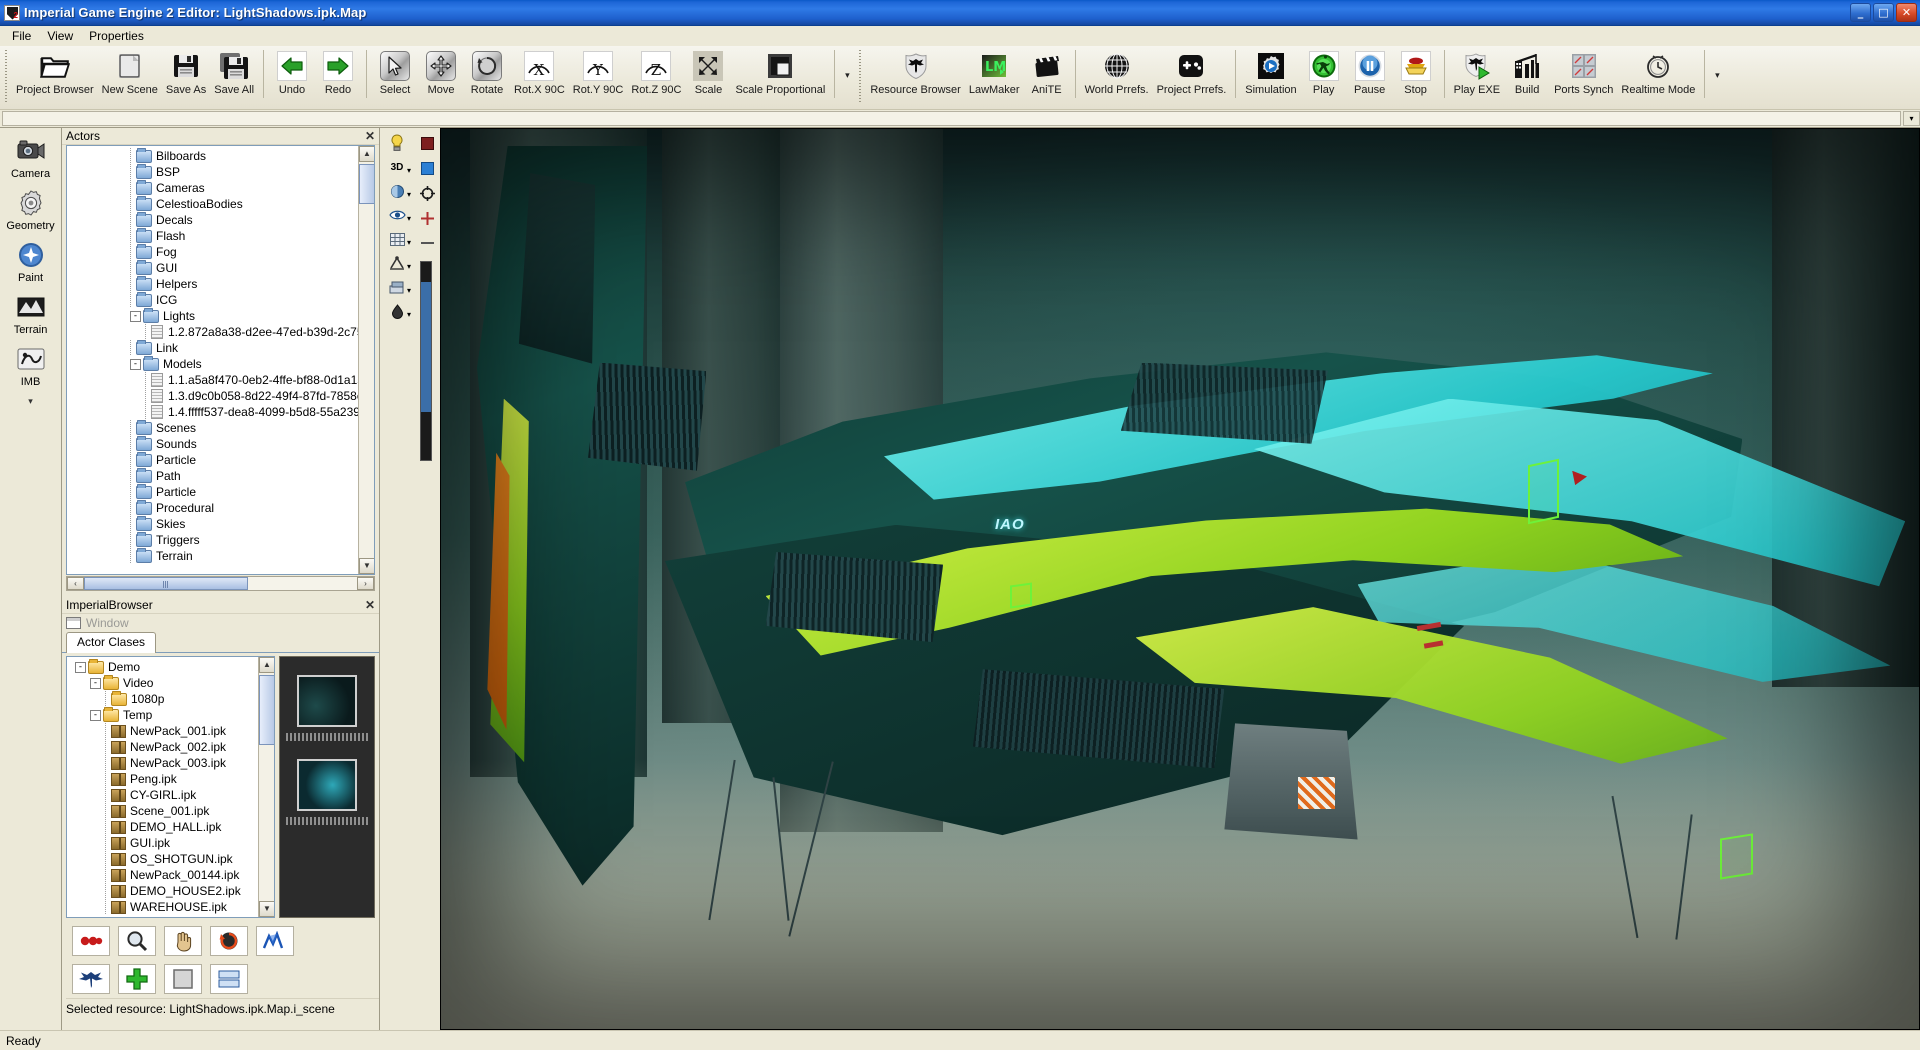 The image size is (1920, 1050). What do you see at coordinates (397, 239) in the screenshot?
I see `grid-icon: ▾` at bounding box center [397, 239].